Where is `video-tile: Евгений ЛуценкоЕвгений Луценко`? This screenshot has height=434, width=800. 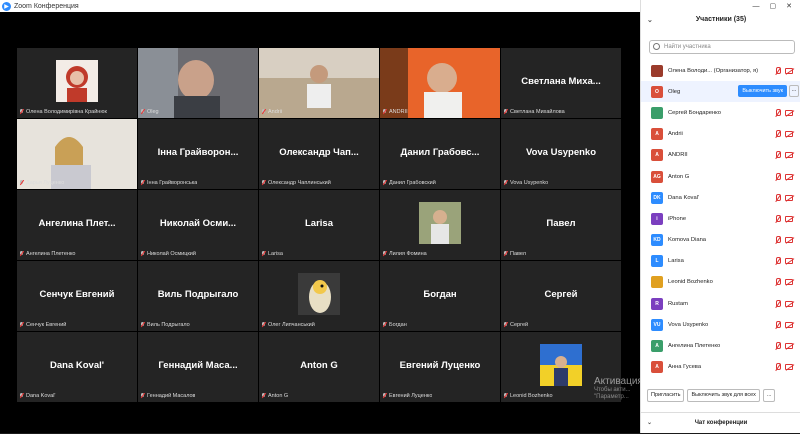 video-tile: Евгений ЛуценкоЕвгений Луценко is located at coordinates (440, 367).